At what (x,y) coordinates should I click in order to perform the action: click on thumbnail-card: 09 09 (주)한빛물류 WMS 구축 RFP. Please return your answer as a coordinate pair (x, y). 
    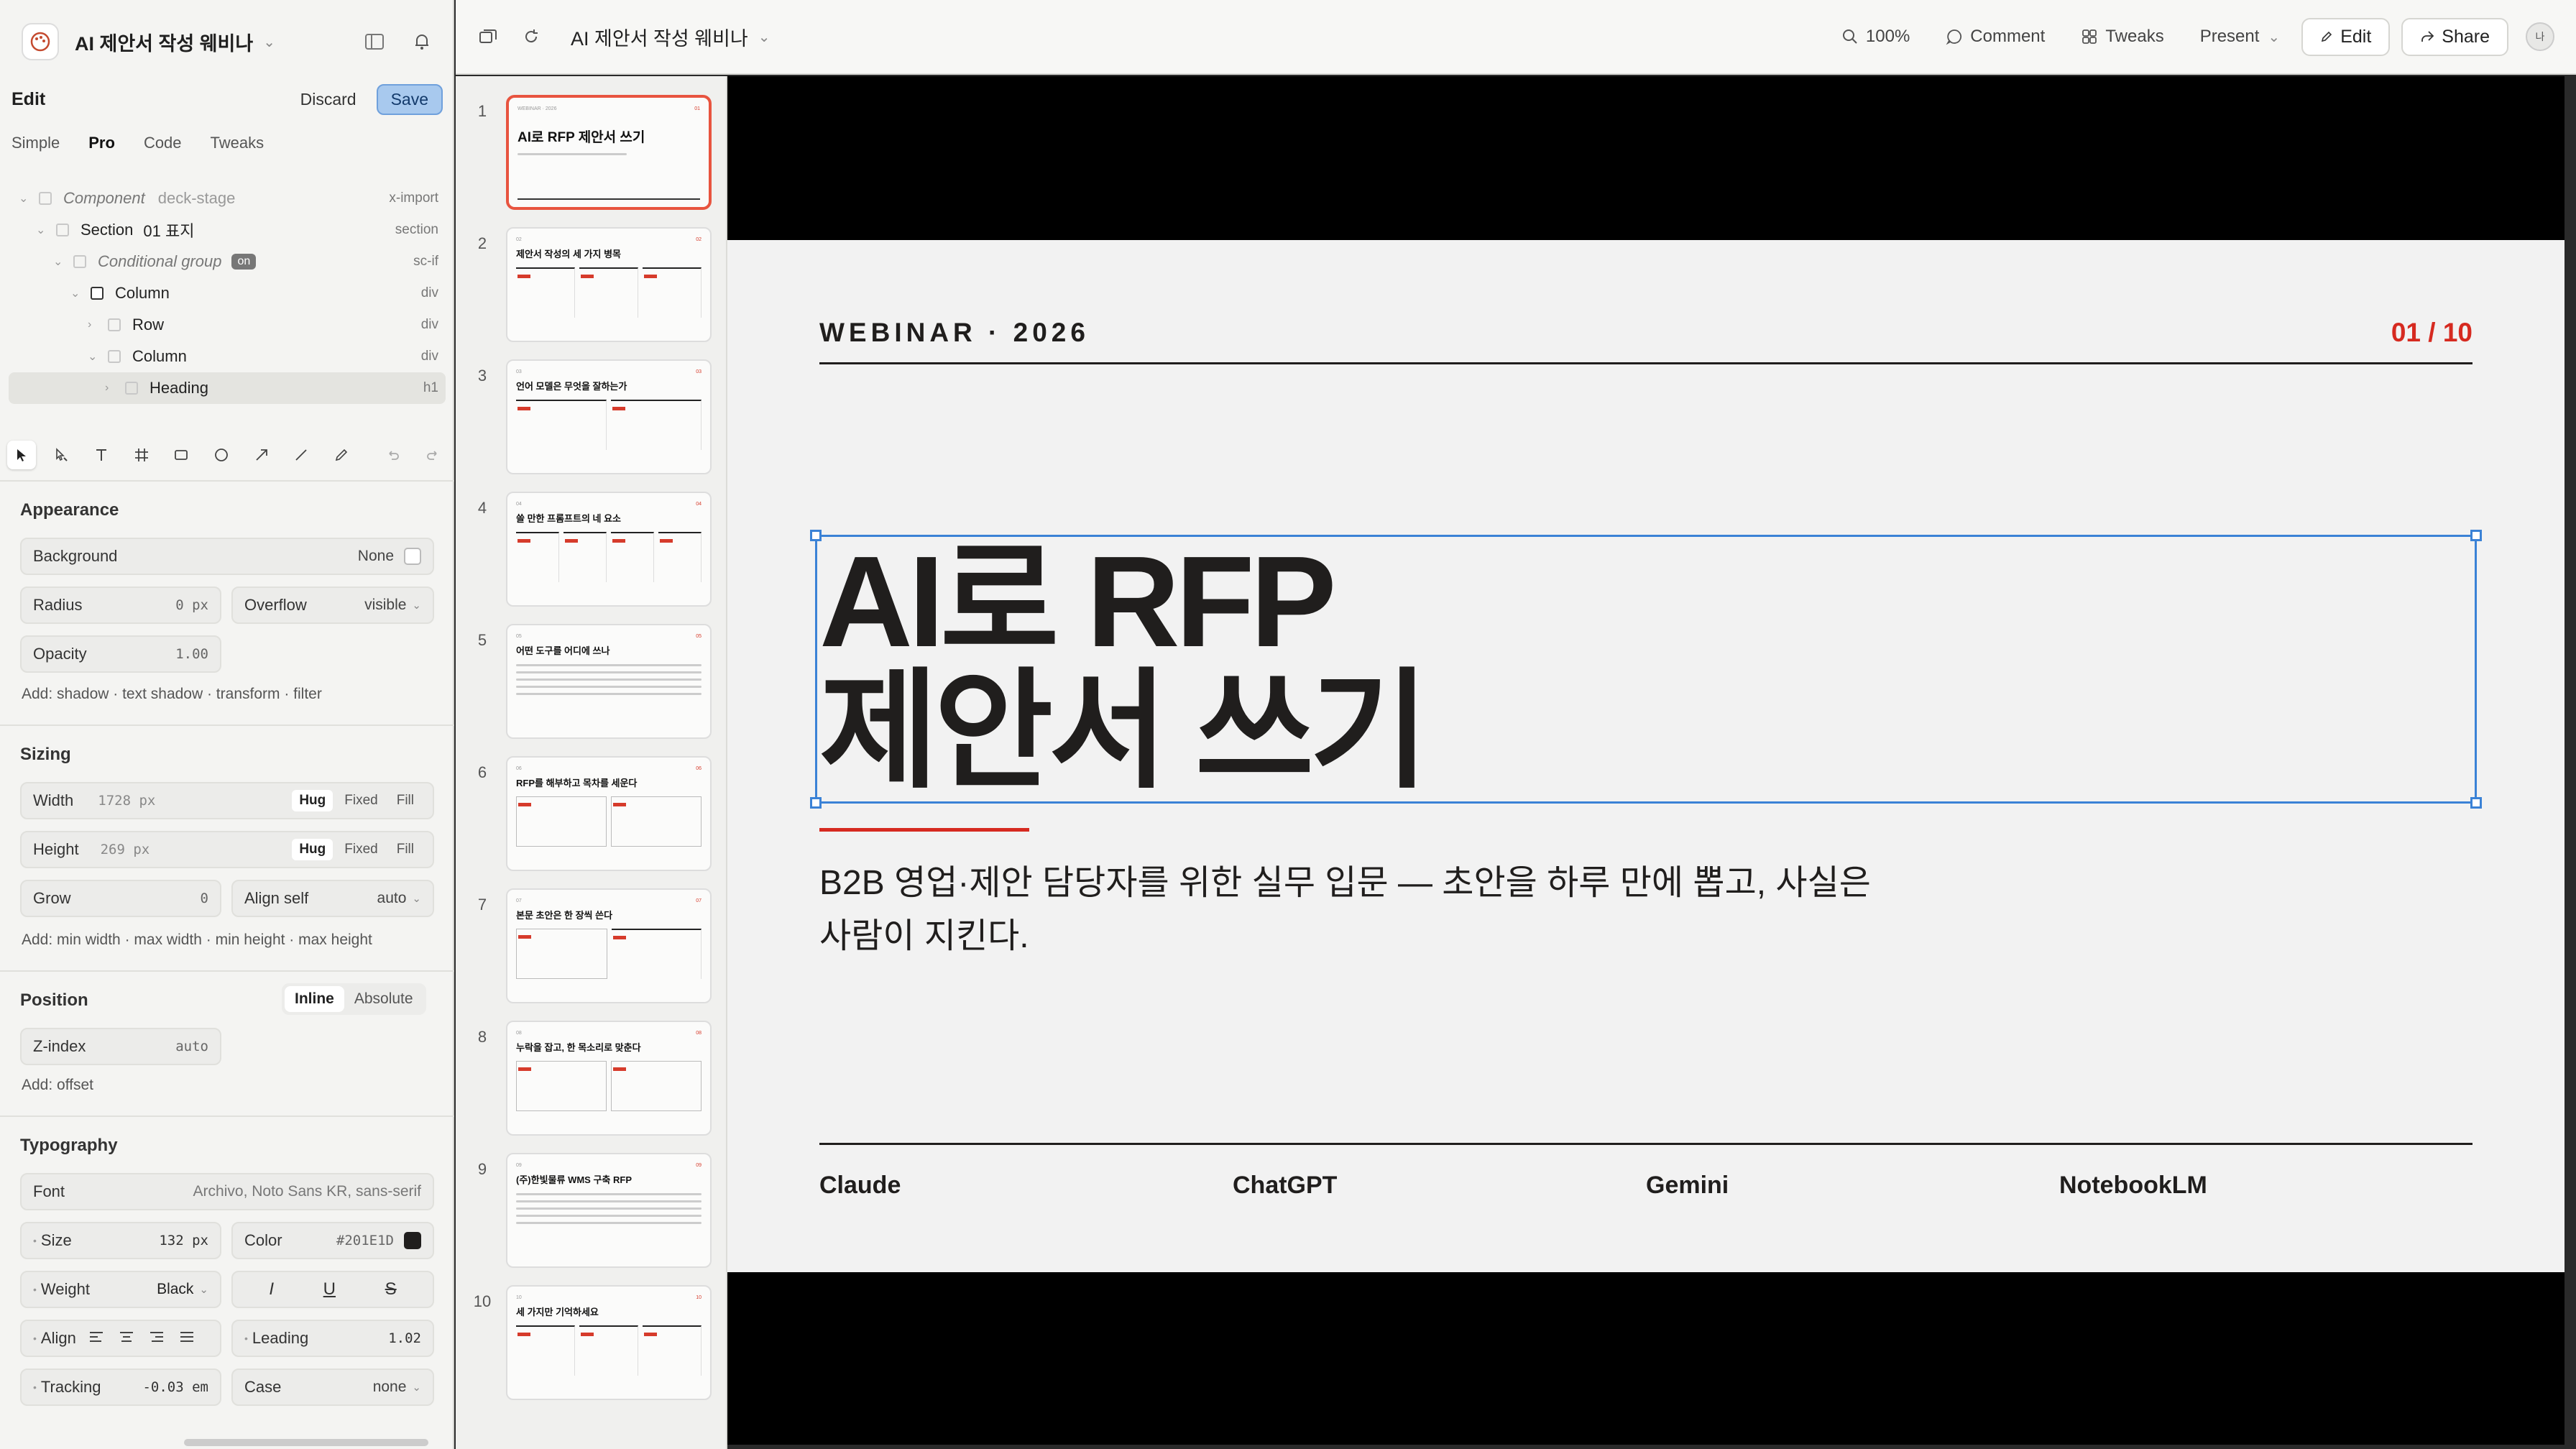
    Looking at the image, I should click on (609, 1210).